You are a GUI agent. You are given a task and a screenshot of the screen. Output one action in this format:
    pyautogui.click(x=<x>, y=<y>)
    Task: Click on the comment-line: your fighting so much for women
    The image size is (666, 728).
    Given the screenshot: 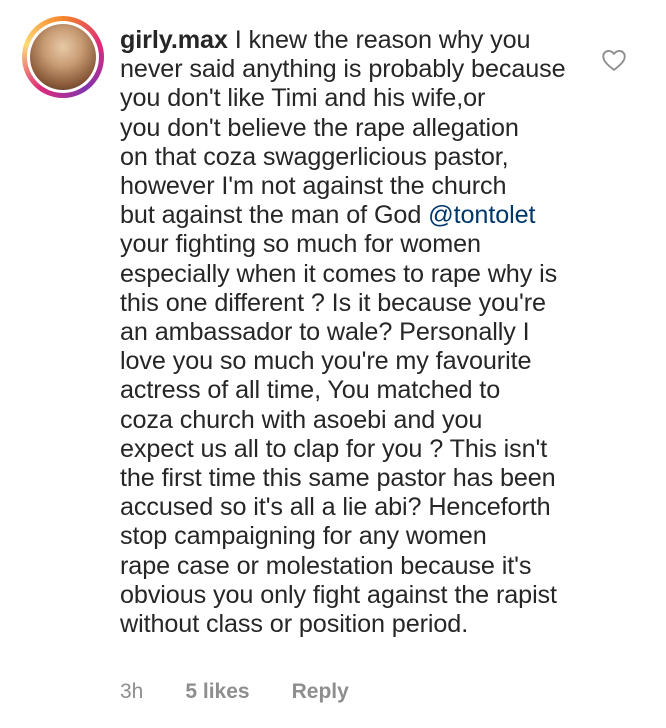 What is the action you would take?
    pyautogui.click(x=300, y=244)
    